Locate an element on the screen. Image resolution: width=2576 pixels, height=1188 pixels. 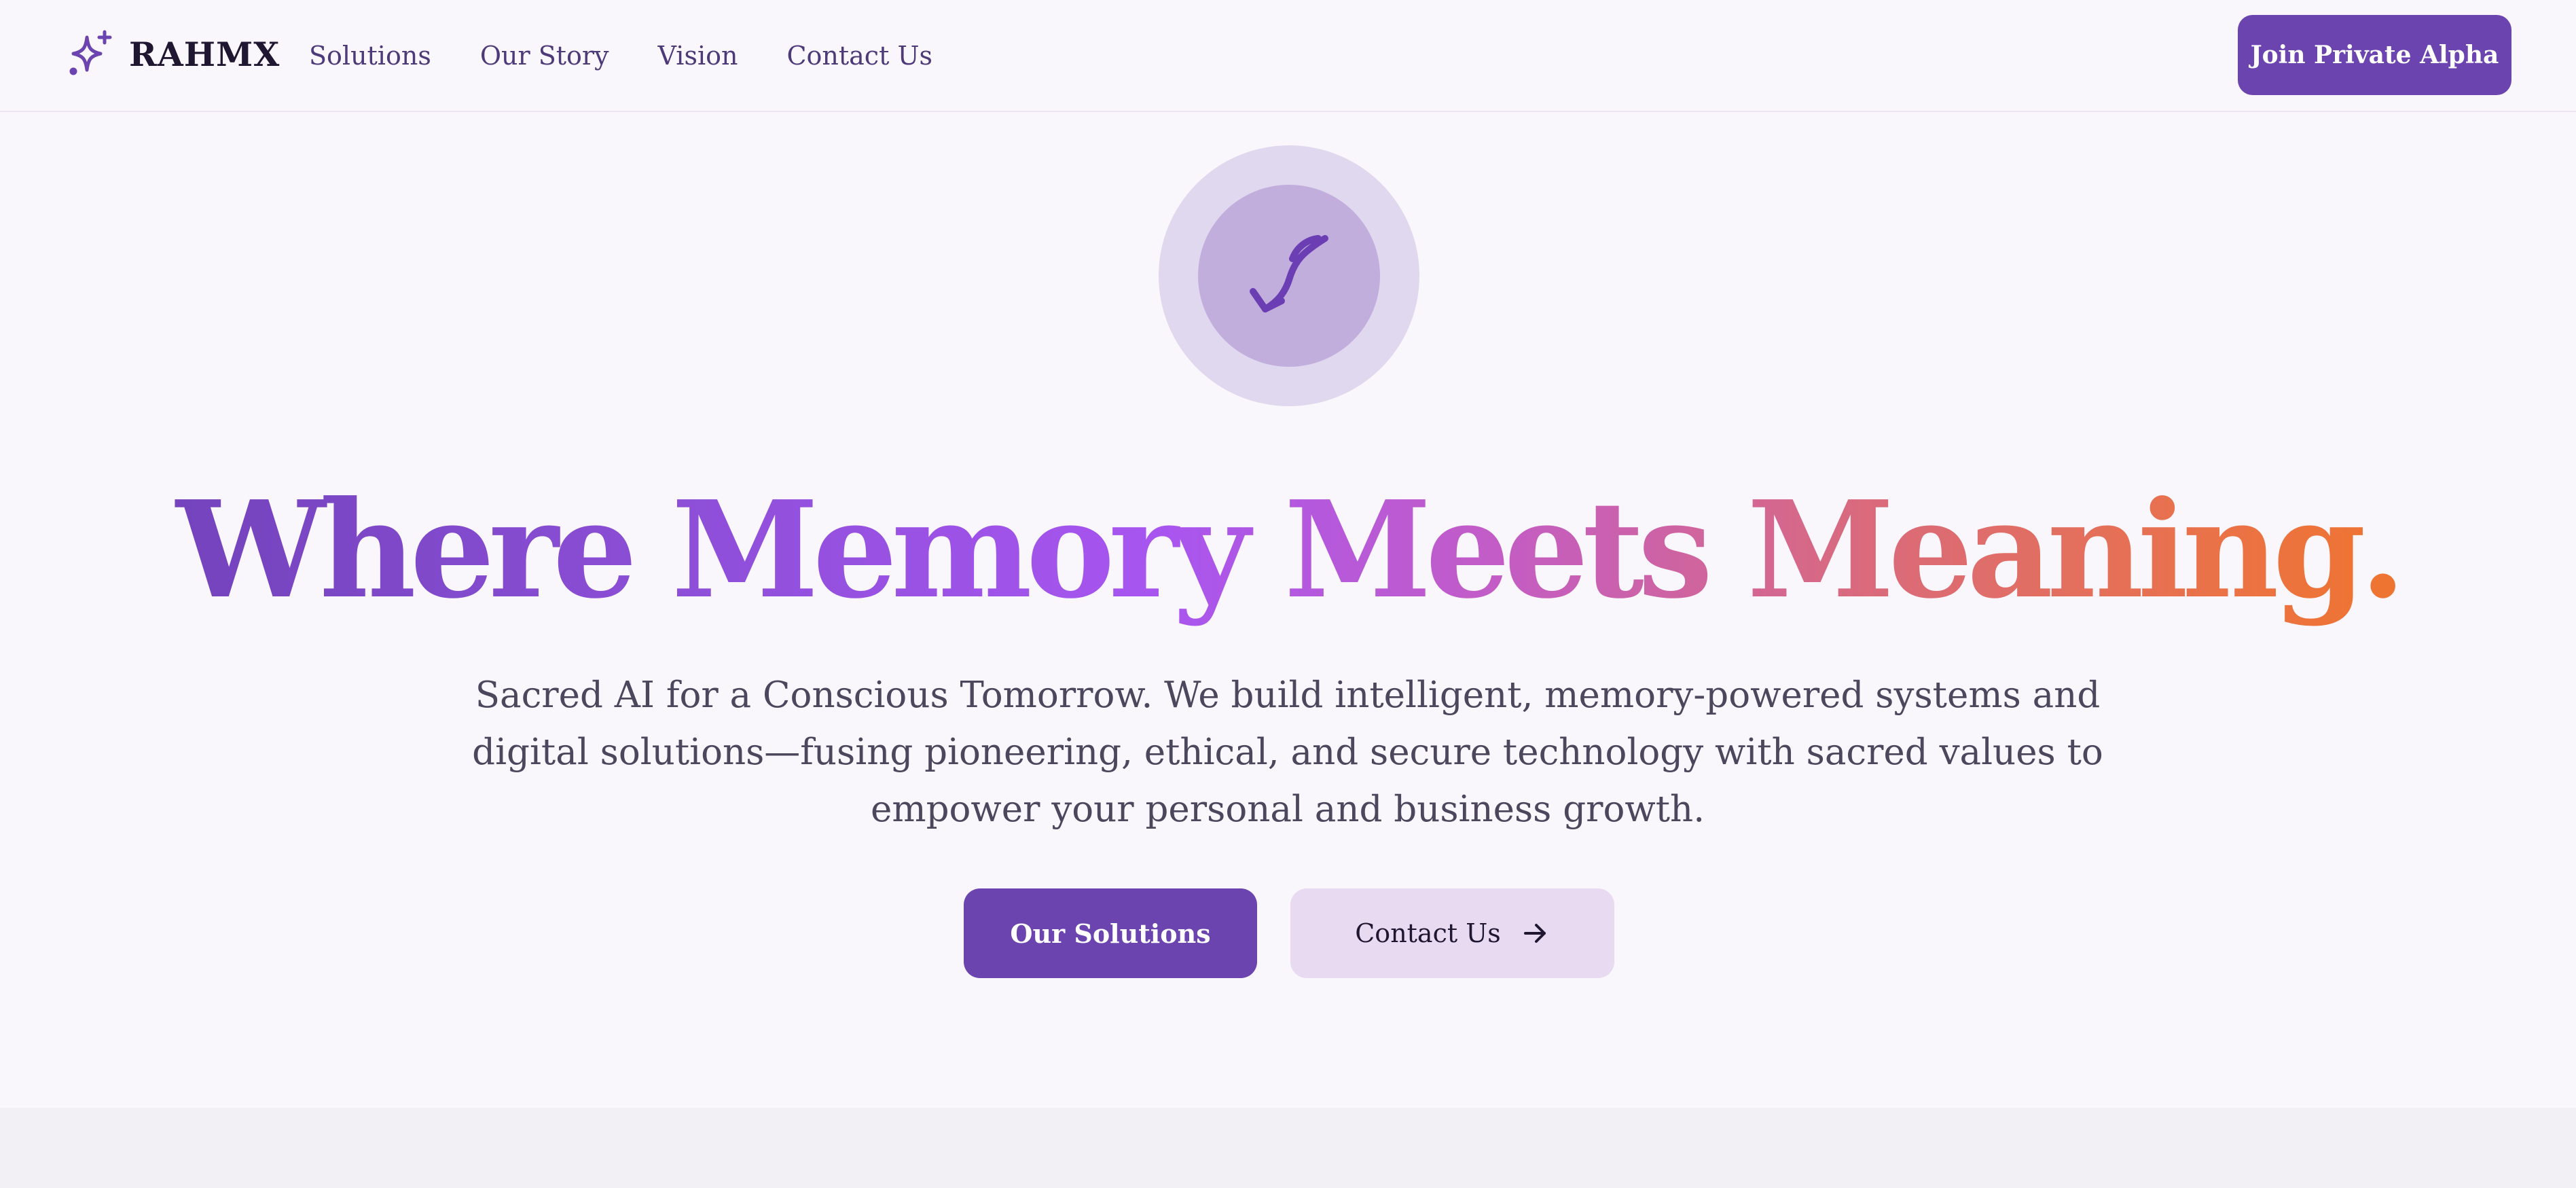
contact-us-label: Contact Us is located at coordinates (1428, 933).